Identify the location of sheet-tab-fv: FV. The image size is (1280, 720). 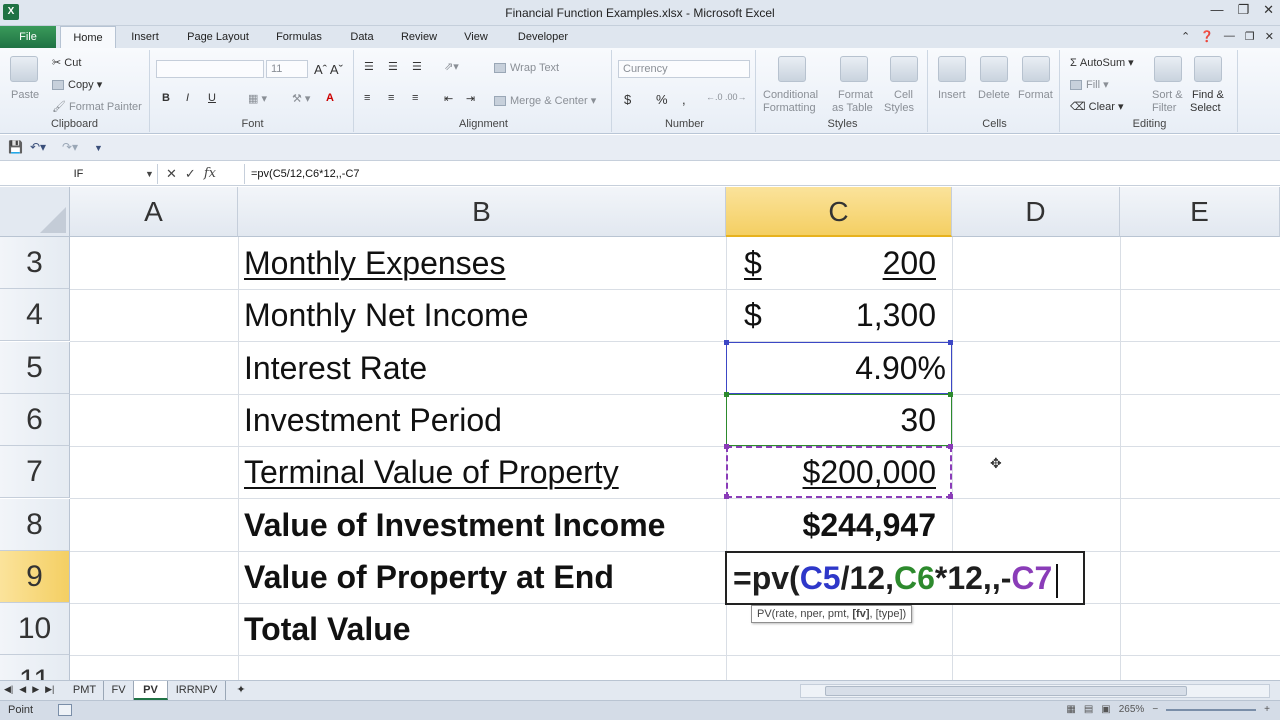
(119, 690).